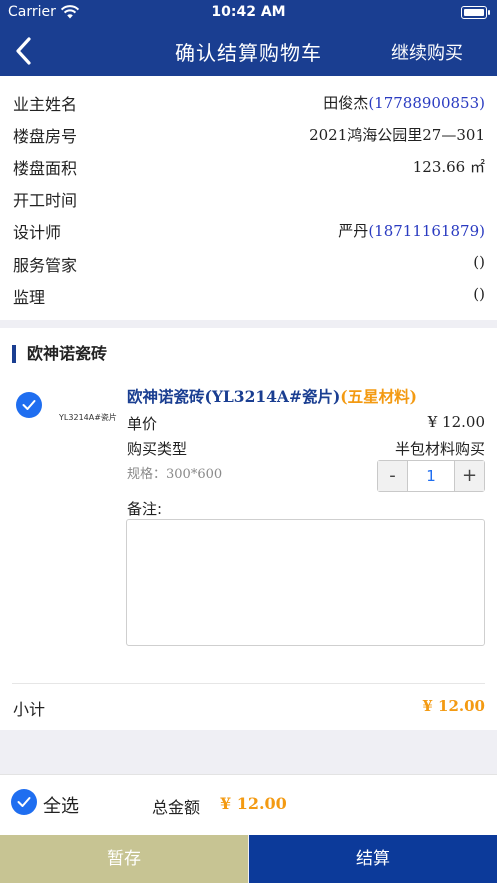 The image size is (497, 883). I want to click on info-label: 服务管家, so click(45, 265).